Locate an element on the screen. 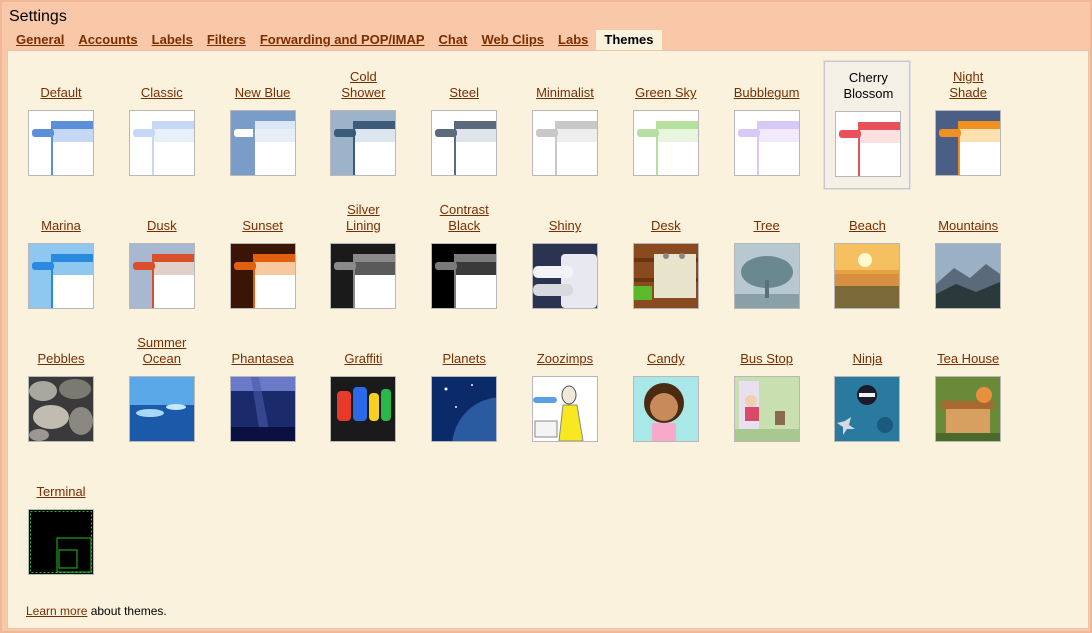  theme-name-shiny: Shiny is located at coordinates (565, 226).